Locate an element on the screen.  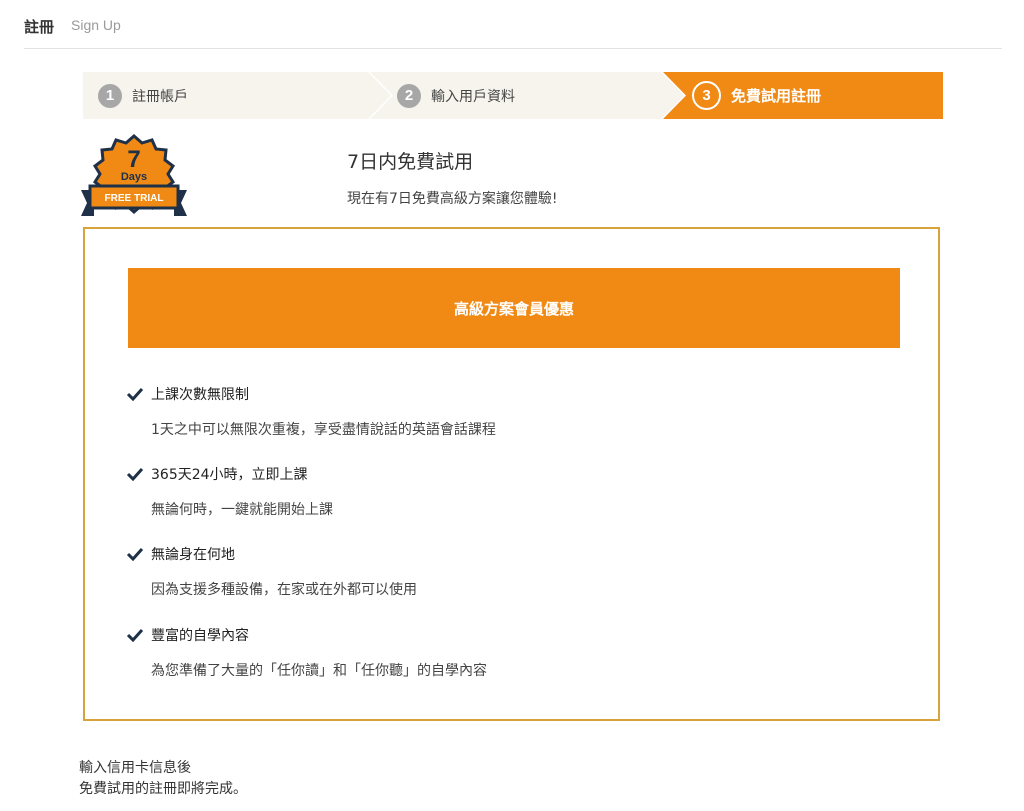
feature-title: 上課次數無限制 is located at coordinates (200, 395).